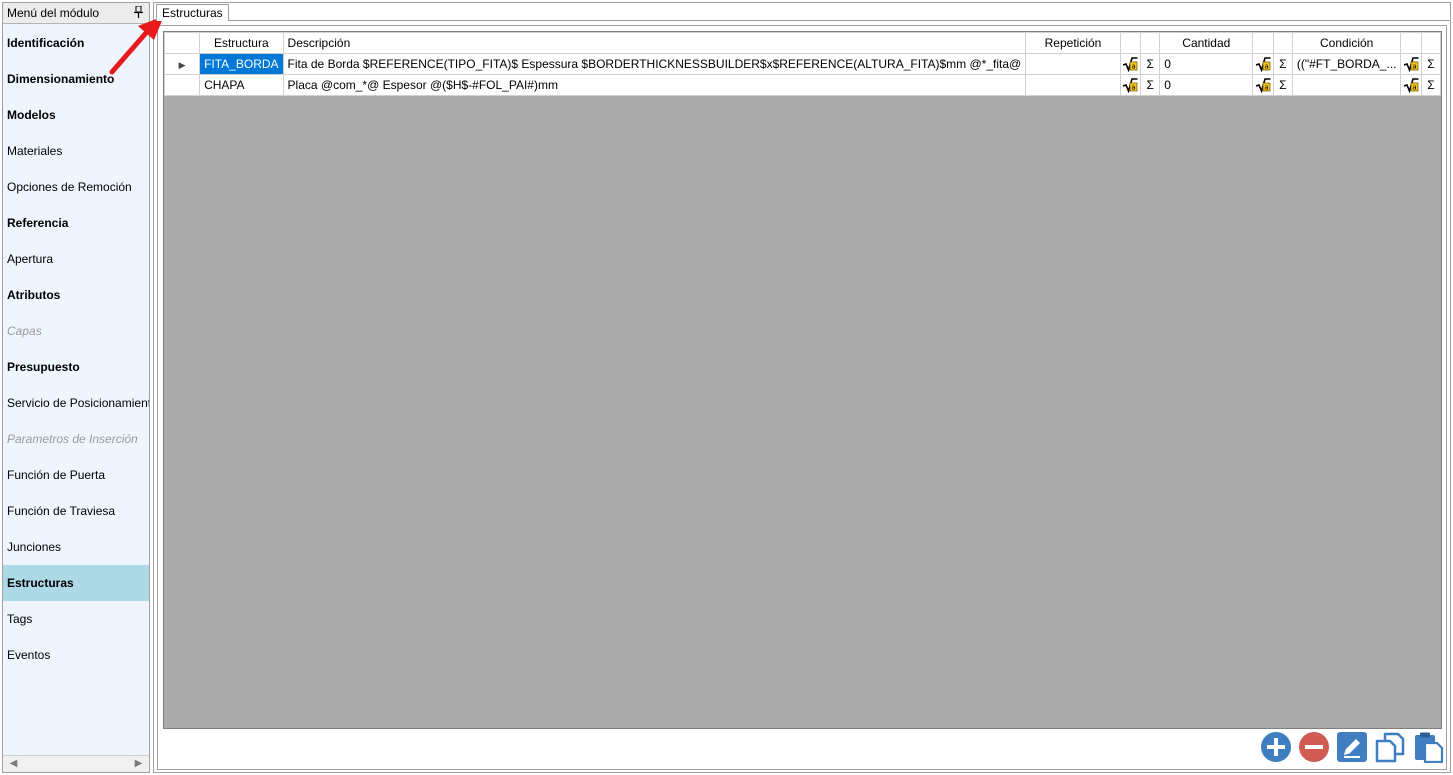 The height and width of the screenshot is (775, 1453). I want to click on menu-item-servicio-posicionamiento: Servicio de Posicionamiento, so click(76, 403).